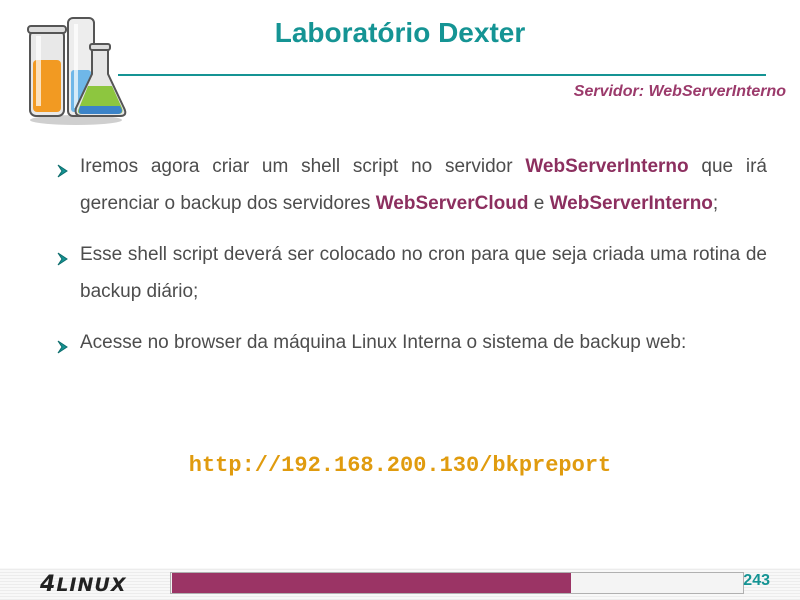 Image resolution: width=800 pixels, height=600 pixels. Describe the element at coordinates (83, 584) in the screenshot. I see `brand-logo: 4LINUX` at that location.